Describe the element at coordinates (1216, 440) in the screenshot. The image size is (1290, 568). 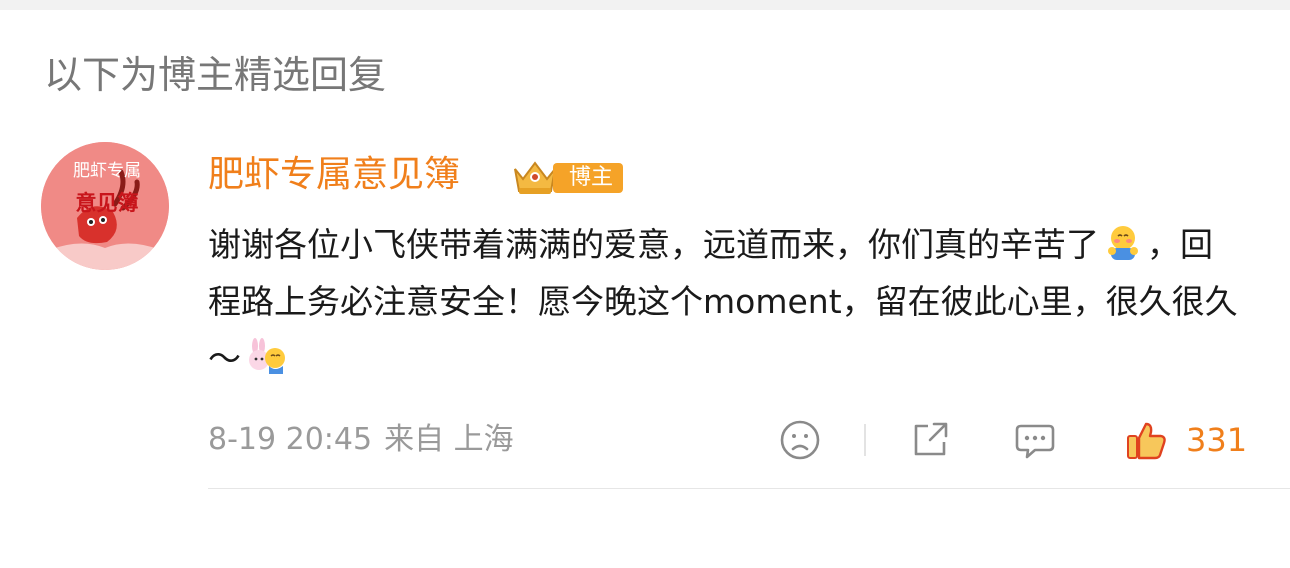
I see `like-count: 331` at that location.